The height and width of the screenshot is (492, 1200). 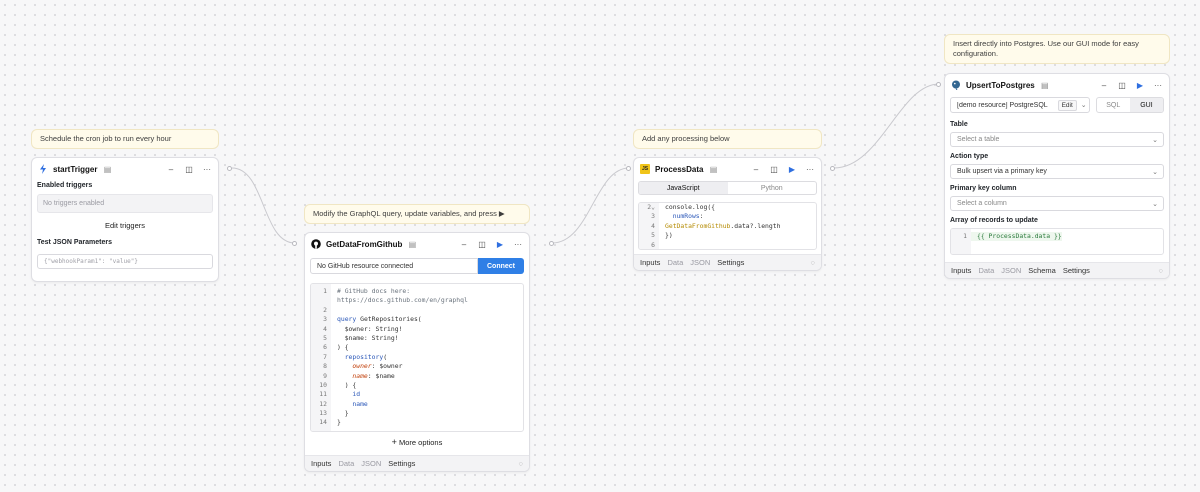 I want to click on edge-github-to-process, so click(x=590, y=205).